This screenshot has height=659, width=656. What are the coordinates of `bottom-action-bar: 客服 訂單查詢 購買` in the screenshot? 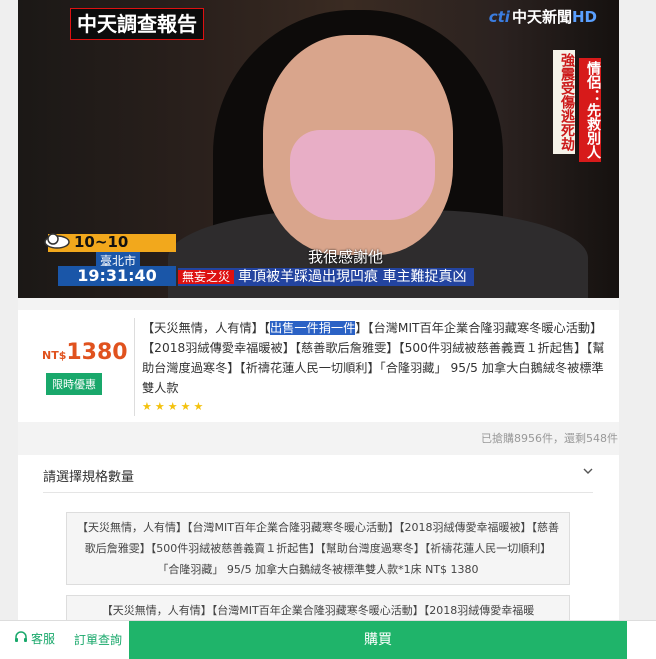 It's located at (328, 639).